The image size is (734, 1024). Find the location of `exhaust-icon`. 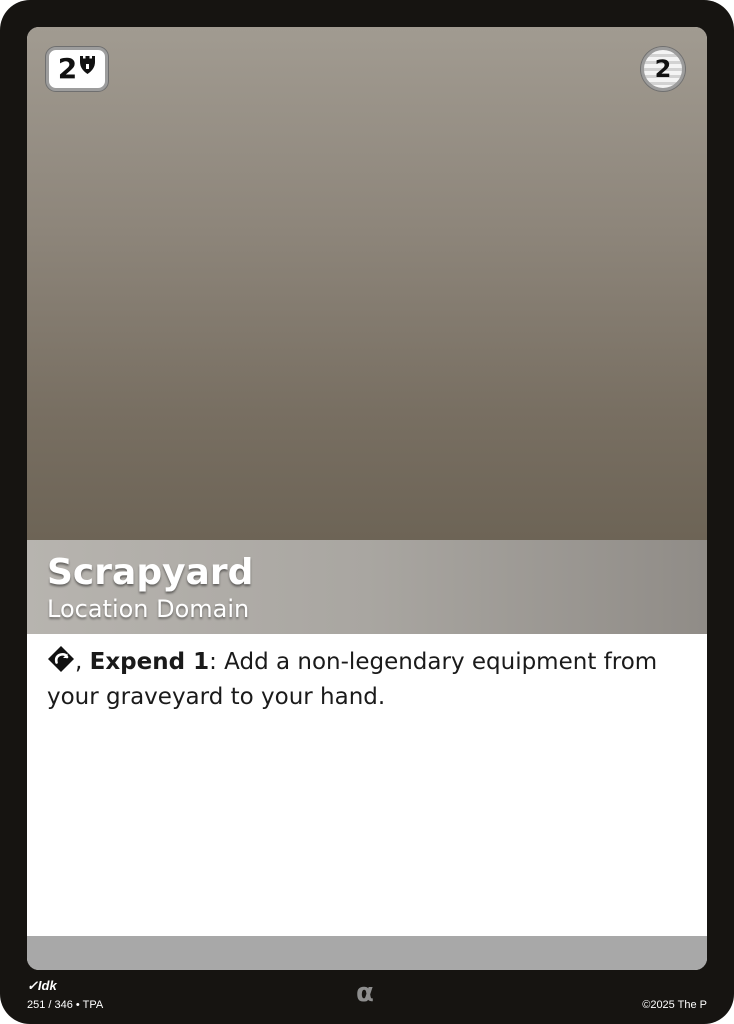

exhaust-icon is located at coordinates (61, 659).